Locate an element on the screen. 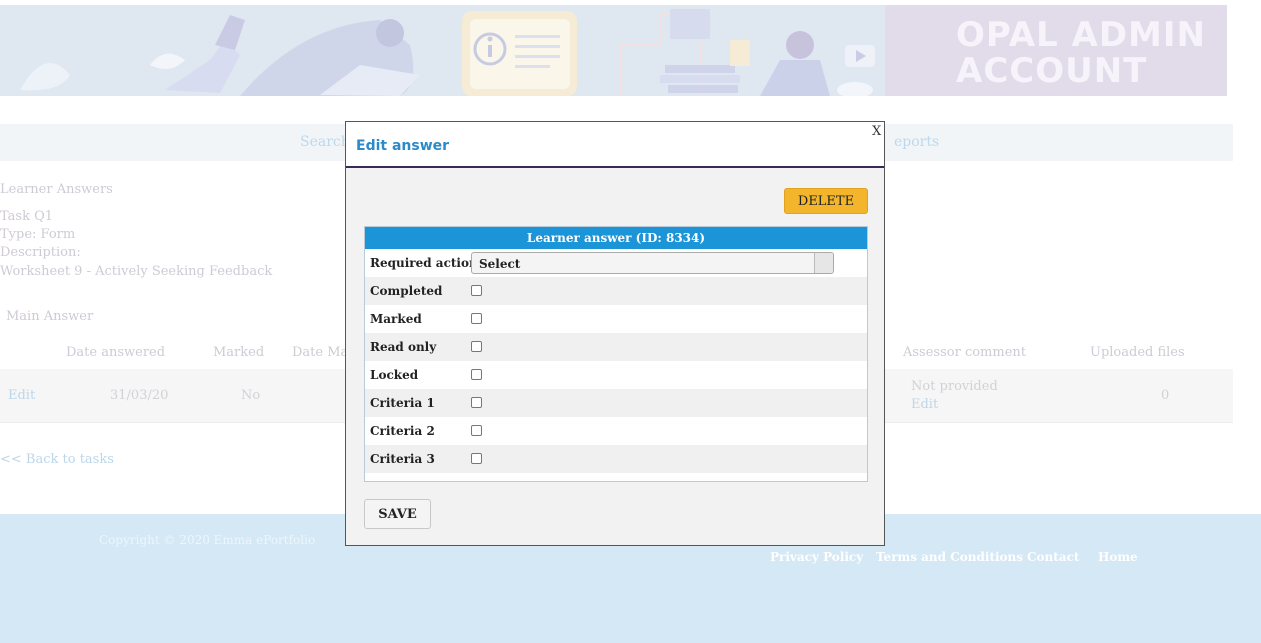  criteria-3-row: Criteria 3 is located at coordinates (616, 459).